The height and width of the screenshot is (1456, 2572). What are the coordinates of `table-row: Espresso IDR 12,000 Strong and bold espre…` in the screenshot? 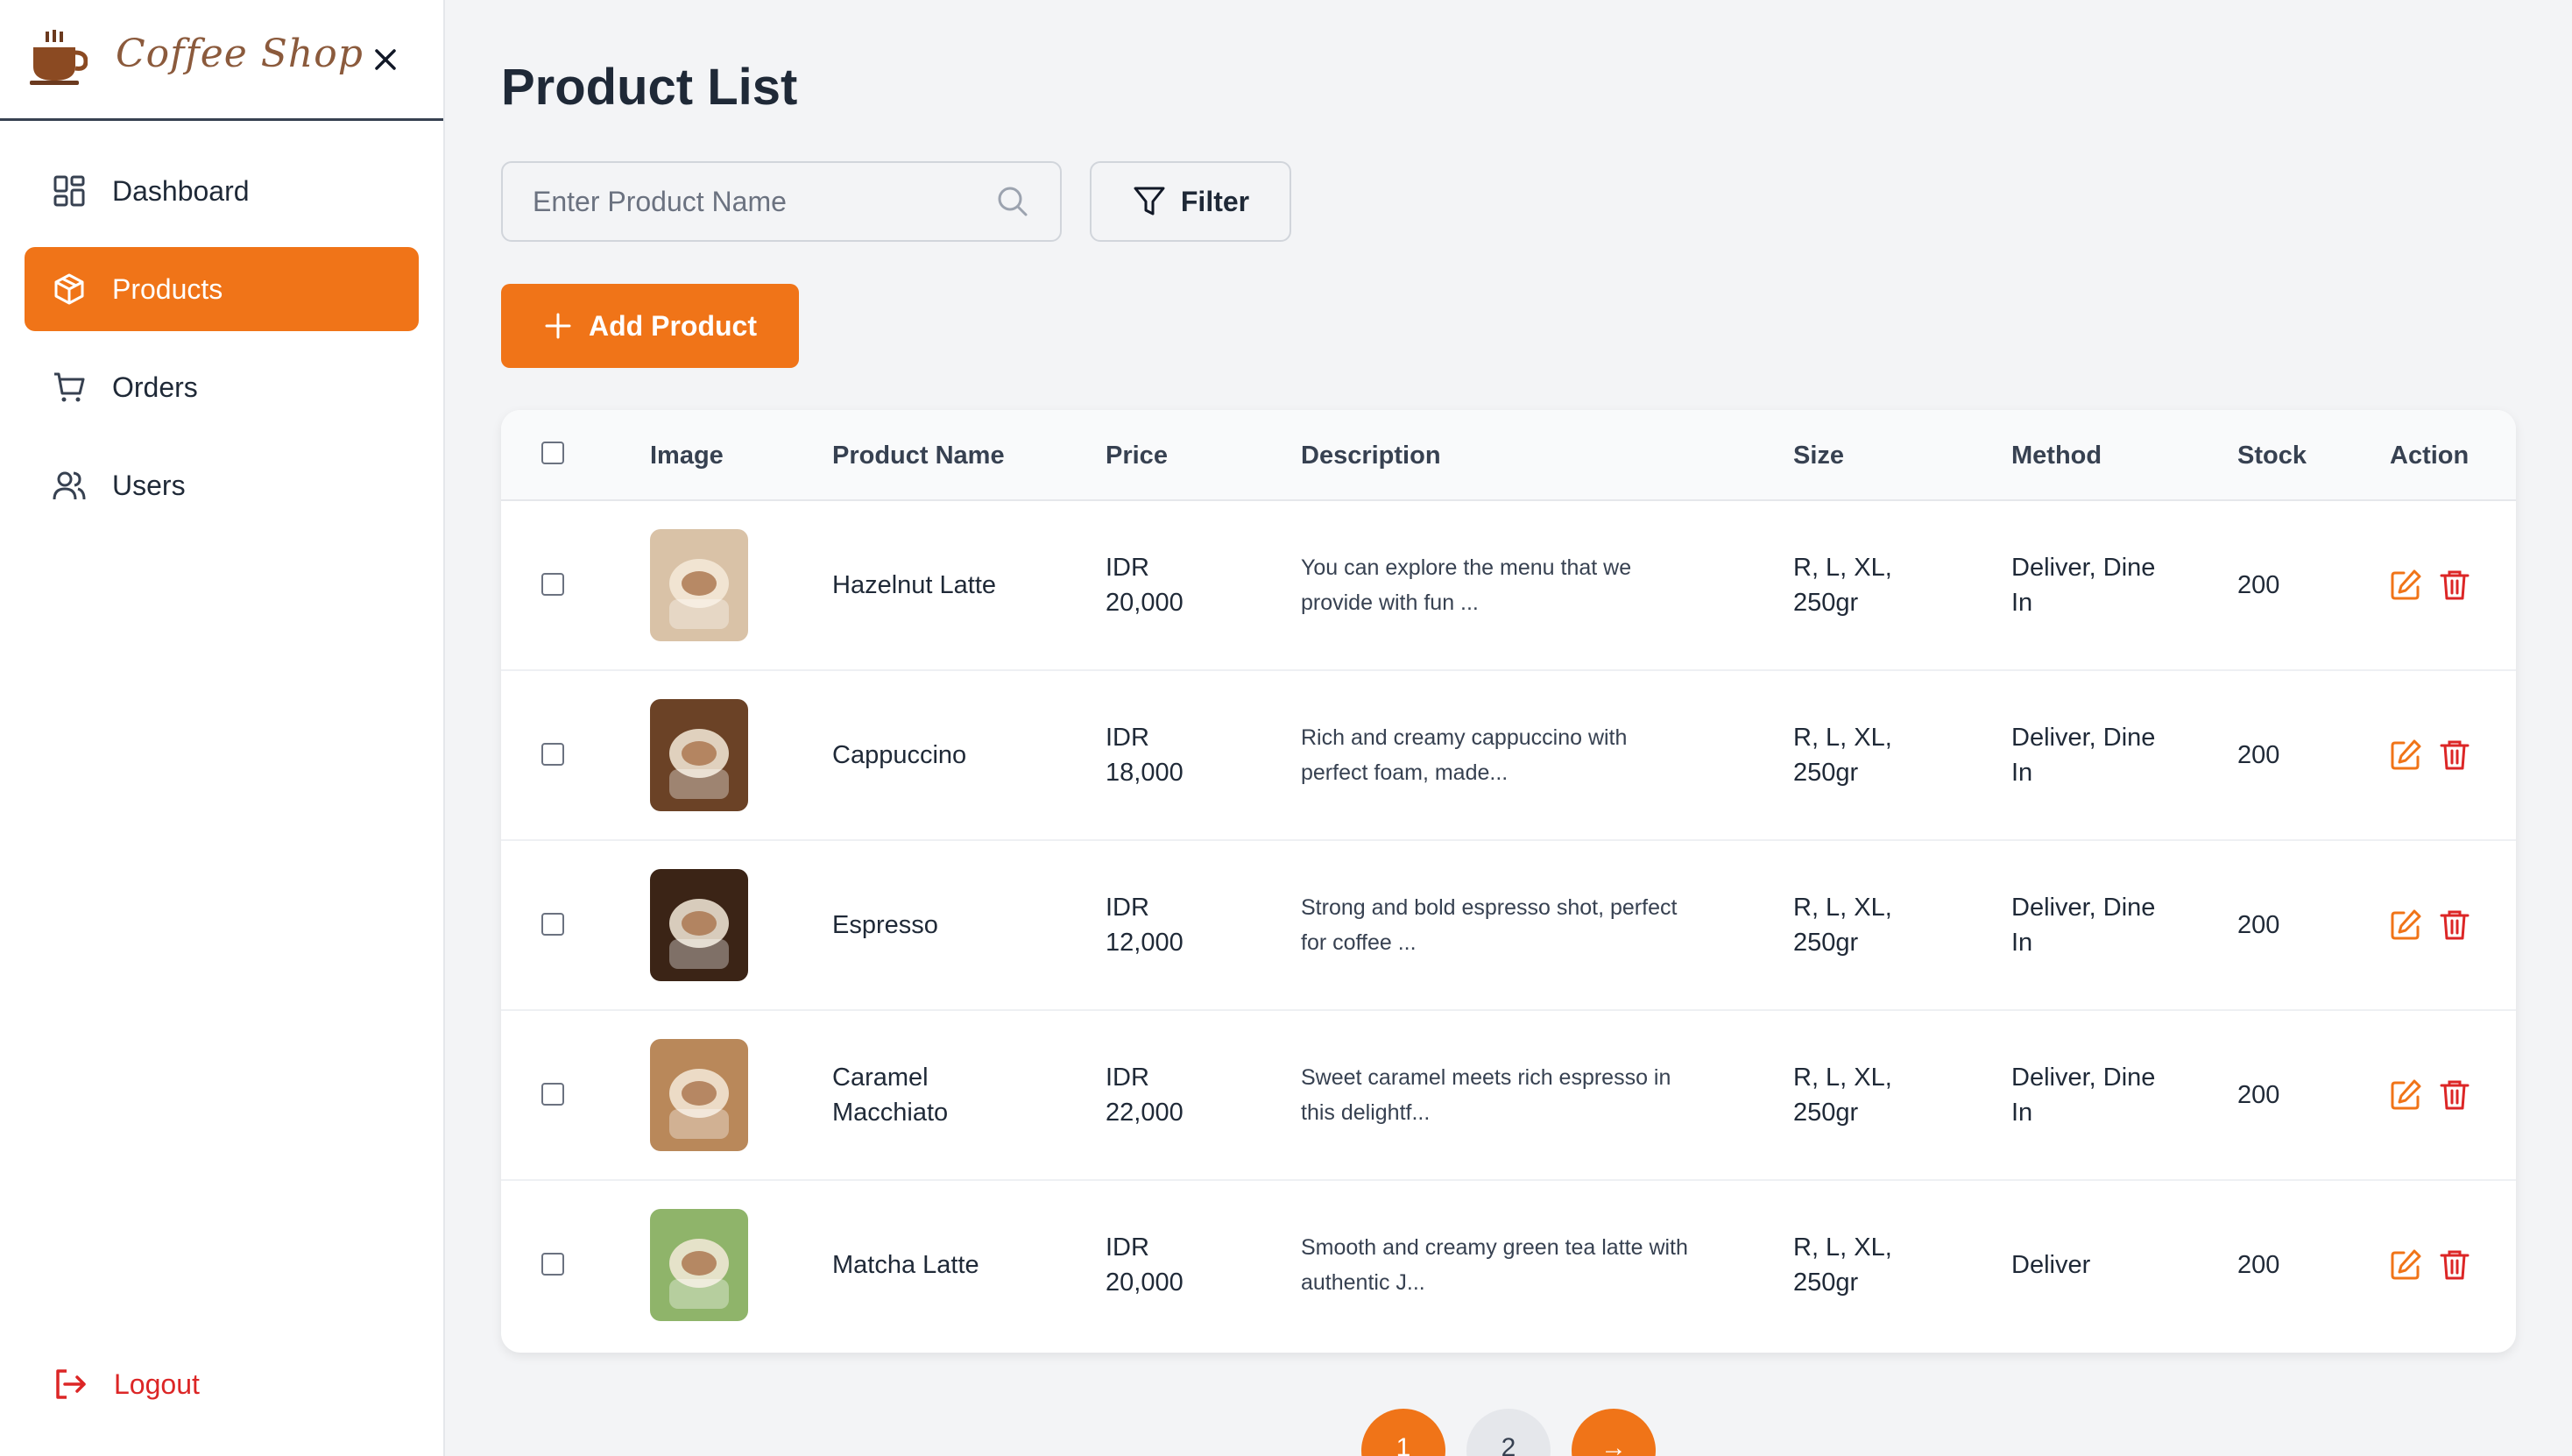 It's located at (1508, 926).